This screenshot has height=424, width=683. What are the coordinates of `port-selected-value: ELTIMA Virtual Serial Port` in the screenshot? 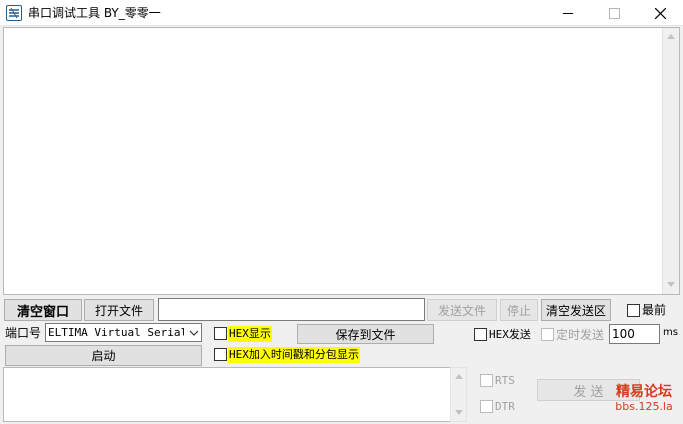 It's located at (116, 332).